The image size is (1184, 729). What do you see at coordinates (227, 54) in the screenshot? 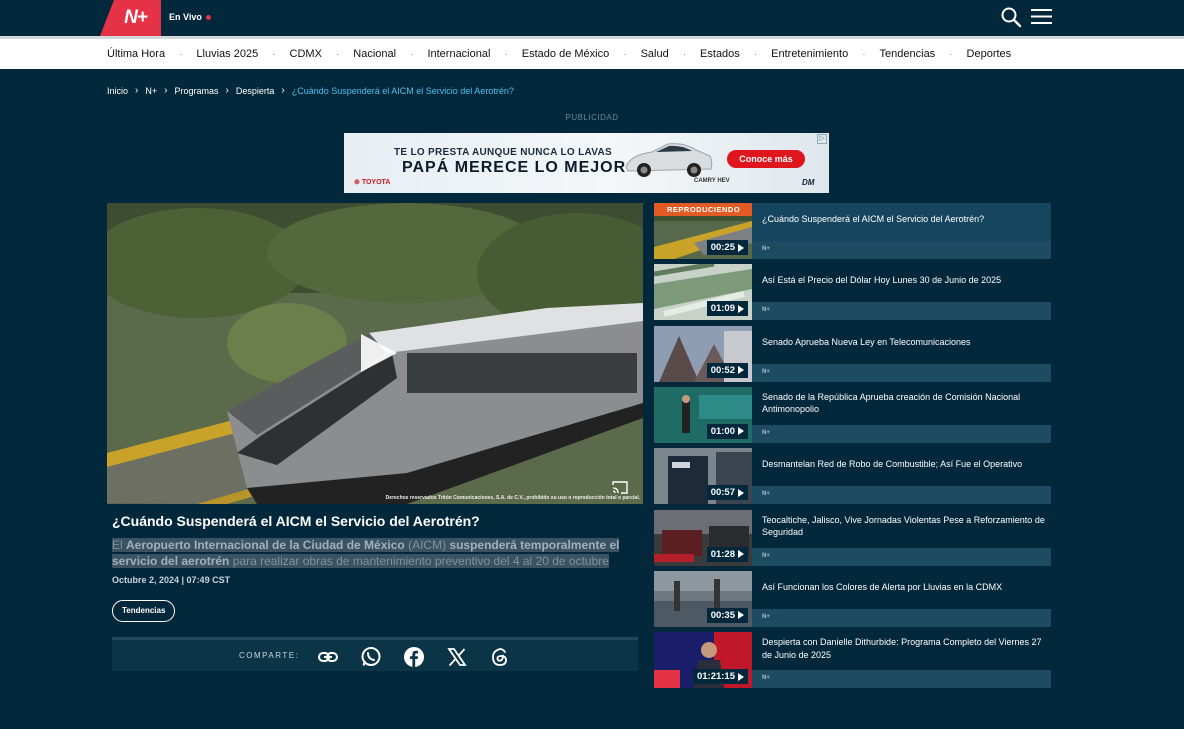
I see `nav-item: Lluvias 2025` at bounding box center [227, 54].